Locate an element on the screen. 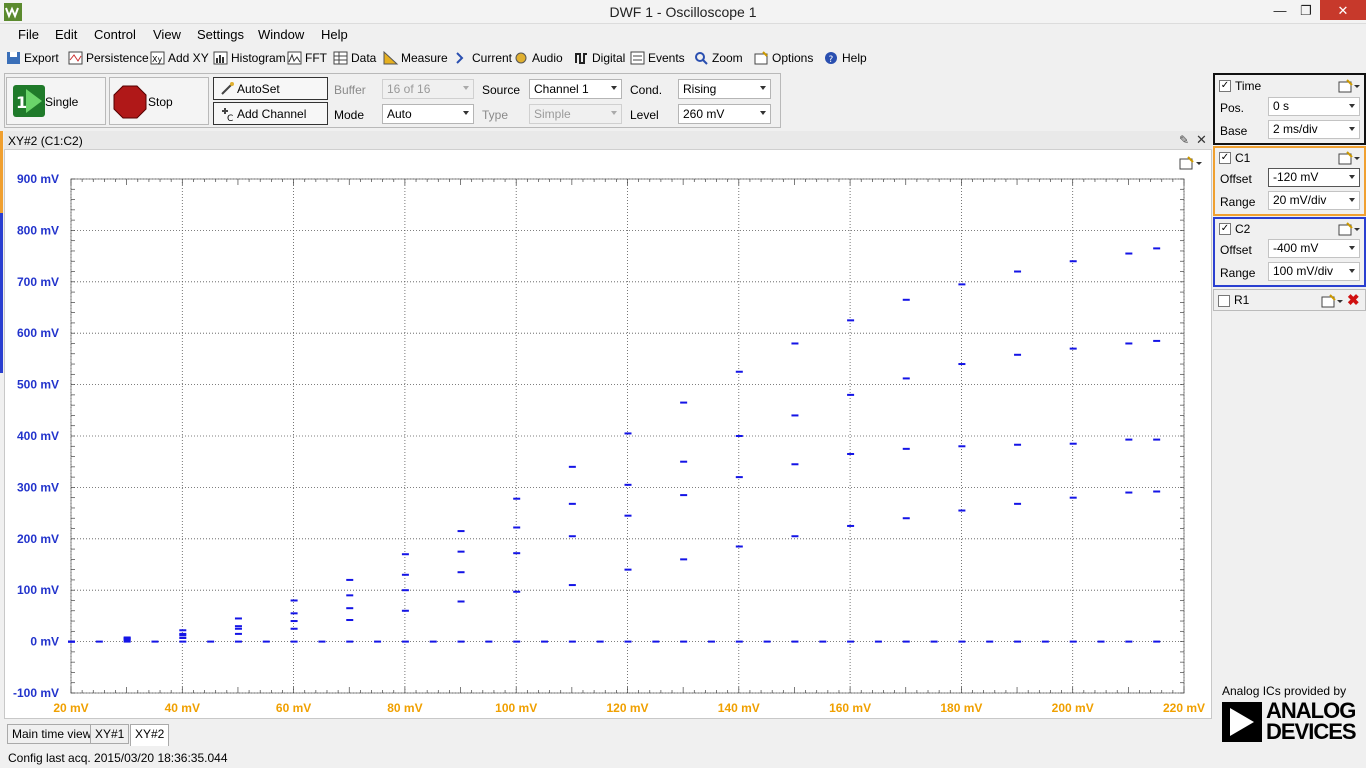 This screenshot has height=768, width=1366. status-bar: Config last acq. 2015/03/20 18:36:35.044 is located at coordinates (683, 758).